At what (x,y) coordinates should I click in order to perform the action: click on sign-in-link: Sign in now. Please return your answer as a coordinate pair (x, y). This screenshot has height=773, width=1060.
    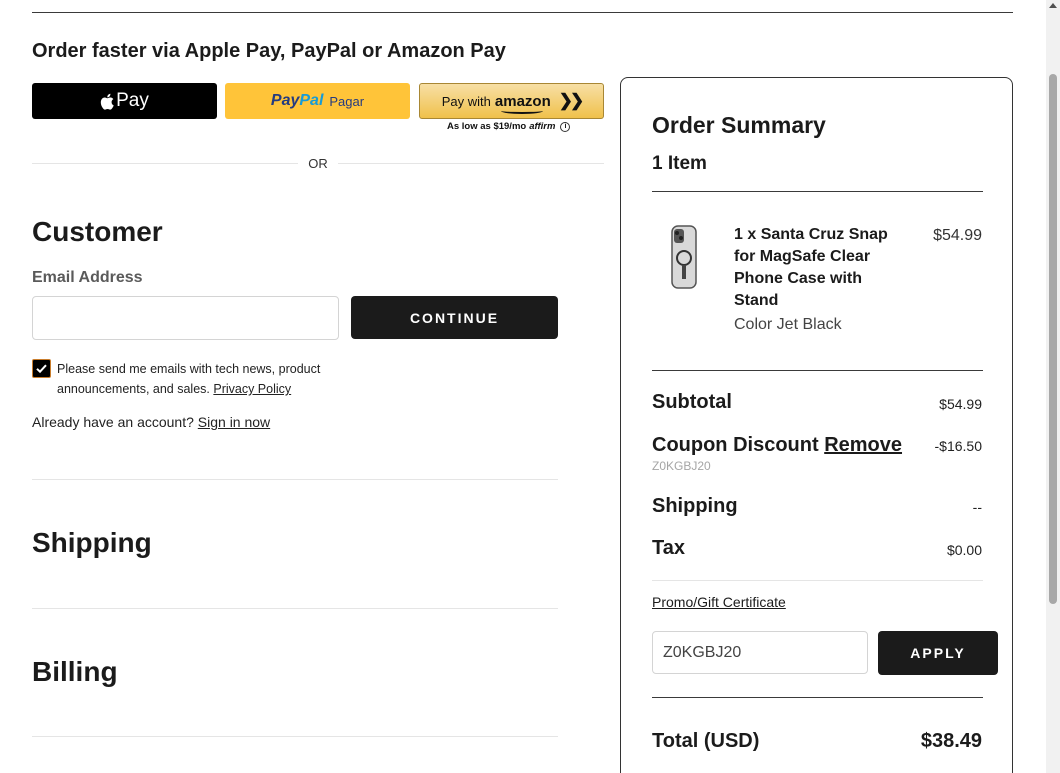
    Looking at the image, I should click on (234, 422).